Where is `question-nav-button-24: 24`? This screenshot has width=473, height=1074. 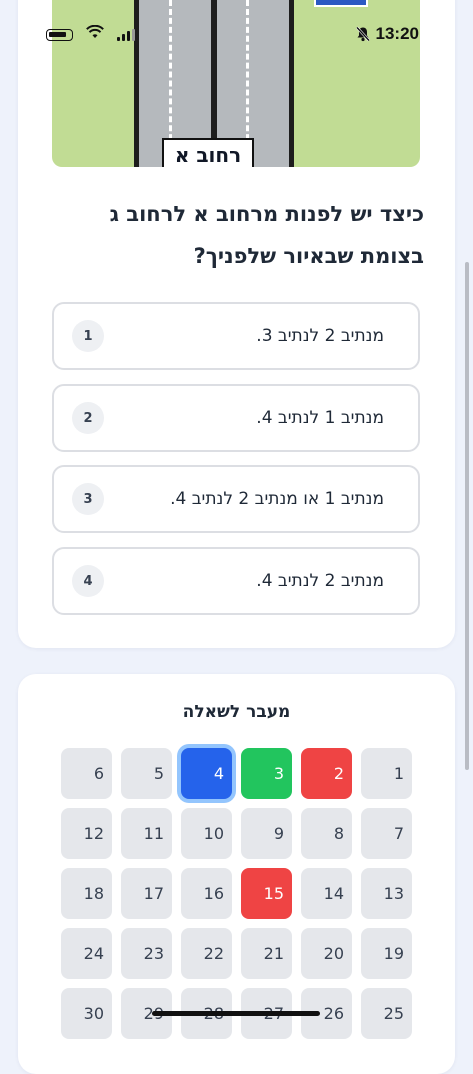 question-nav-button-24: 24 is located at coordinates (86, 953).